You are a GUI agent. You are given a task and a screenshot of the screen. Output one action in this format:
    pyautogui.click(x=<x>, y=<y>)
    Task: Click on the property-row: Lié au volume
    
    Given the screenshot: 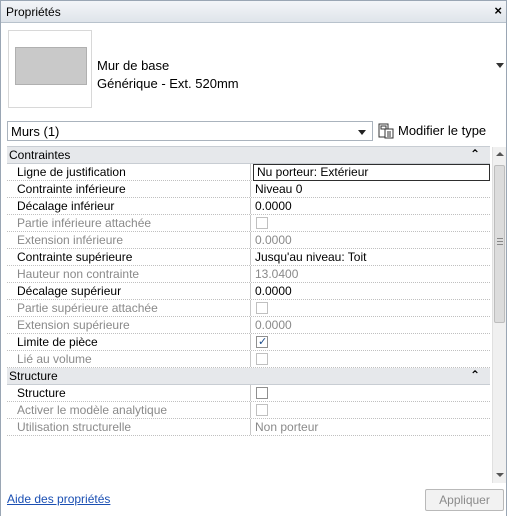 What is the action you would take?
    pyautogui.click(x=248, y=359)
    